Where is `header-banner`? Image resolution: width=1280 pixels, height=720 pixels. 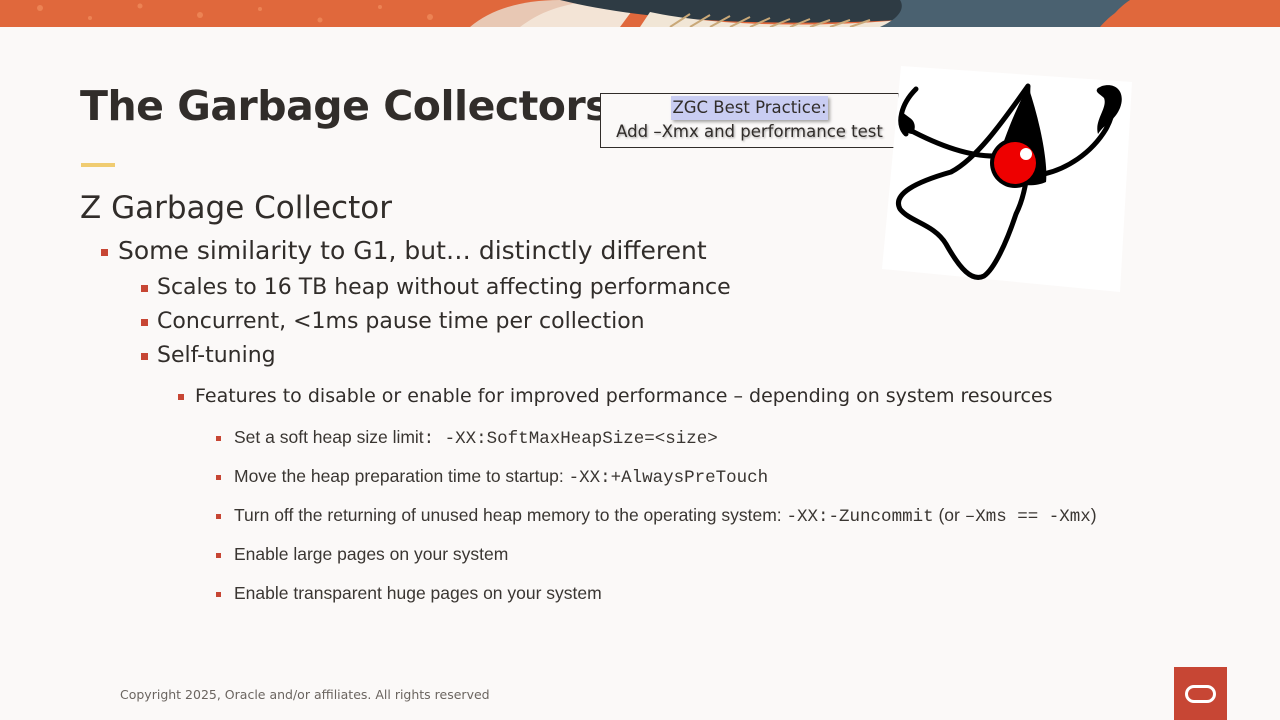
header-banner is located at coordinates (640, 13).